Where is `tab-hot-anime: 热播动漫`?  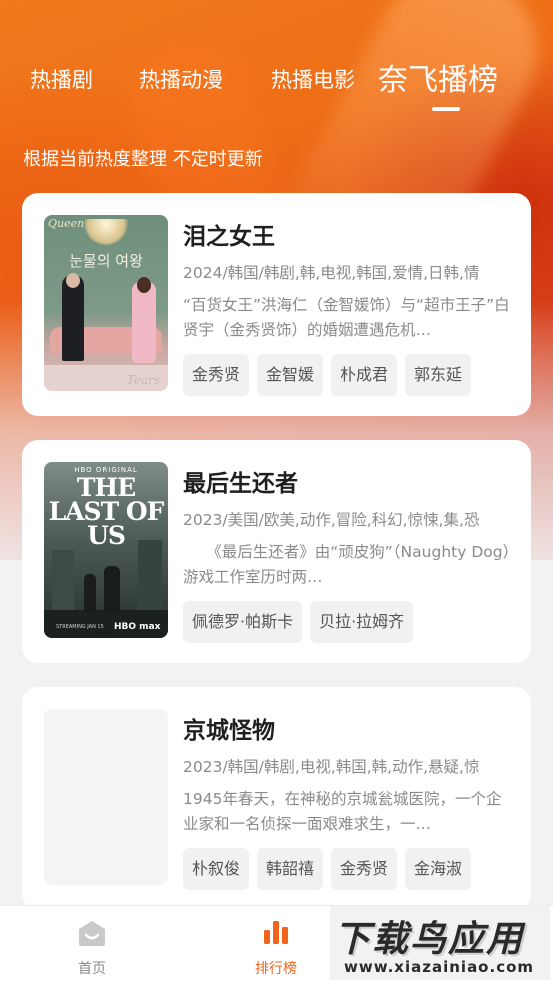 tab-hot-anime: 热播动漫 is located at coordinates (181, 79).